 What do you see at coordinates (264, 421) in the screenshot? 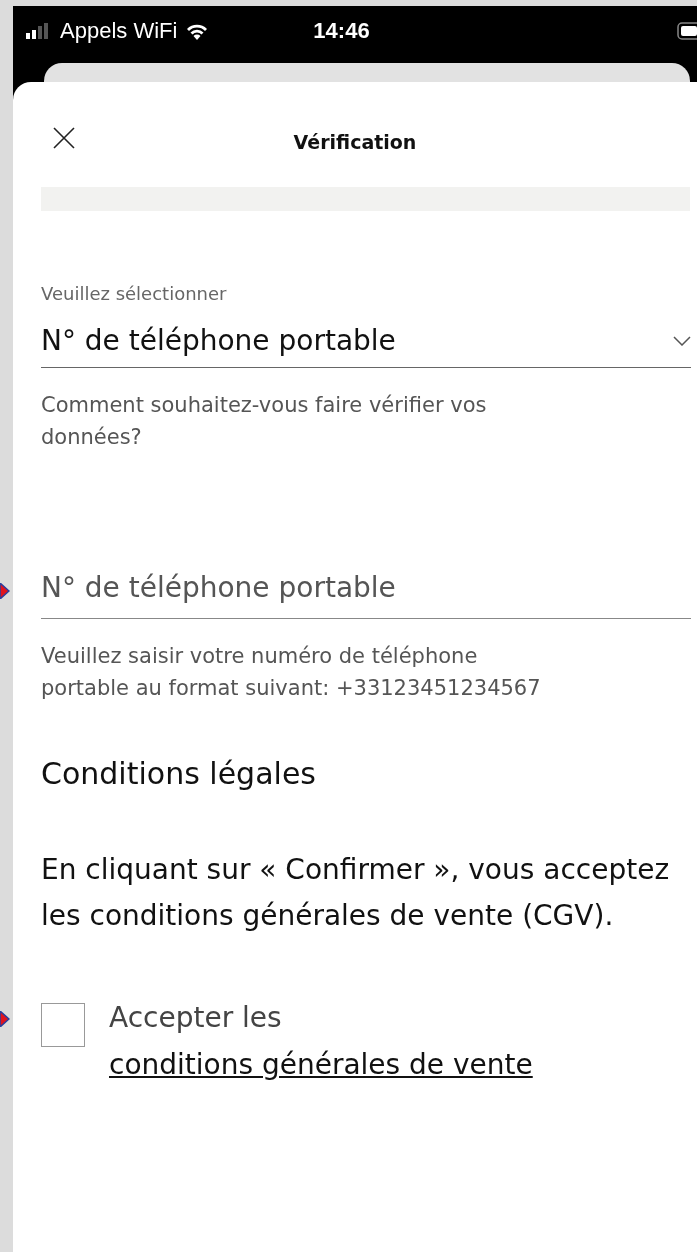
I see `help-text: Comment souhaitez-vous faire vérifier vos données?` at bounding box center [264, 421].